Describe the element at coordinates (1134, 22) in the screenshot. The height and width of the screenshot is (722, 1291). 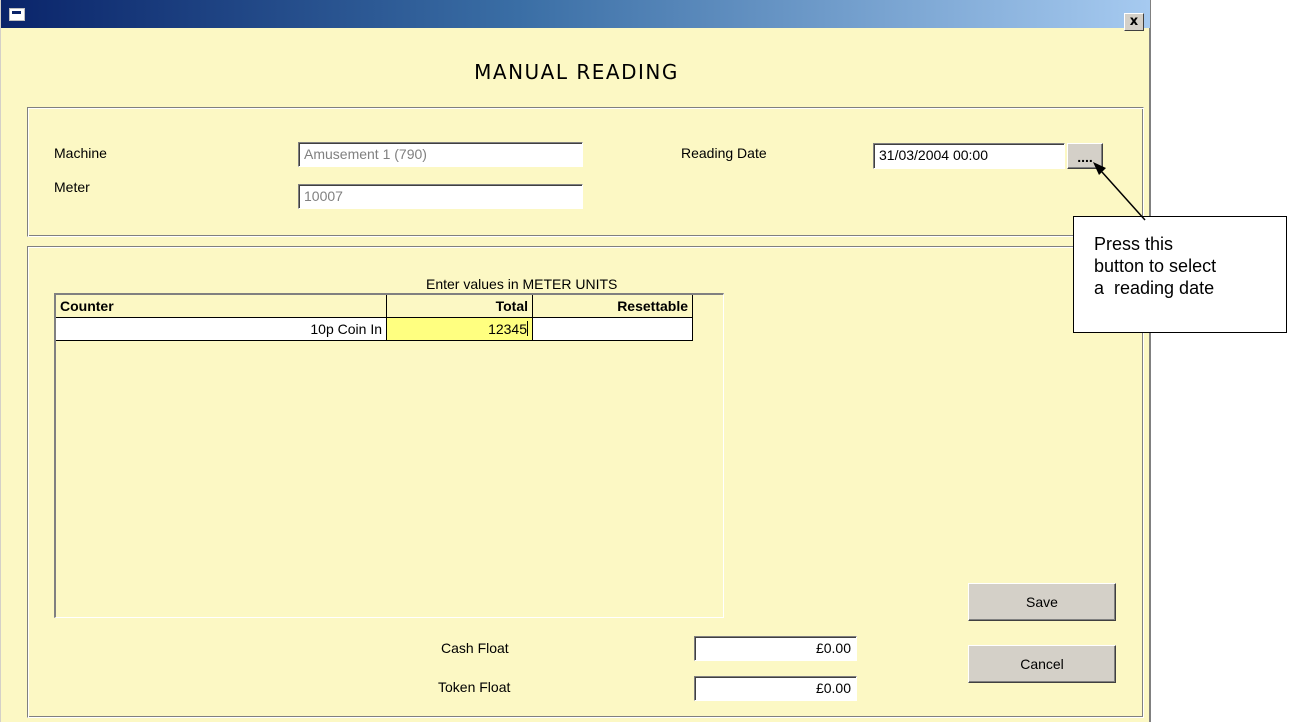
I see `close-button: x` at that location.